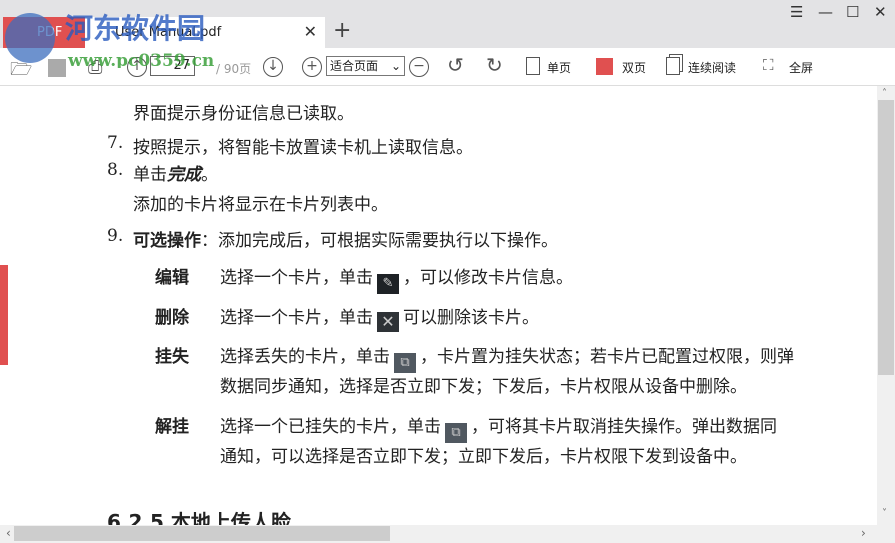 The width and height of the screenshot is (895, 543). Describe the element at coordinates (21, 72) in the screenshot. I see `open-folder-icon: 🗁` at that location.